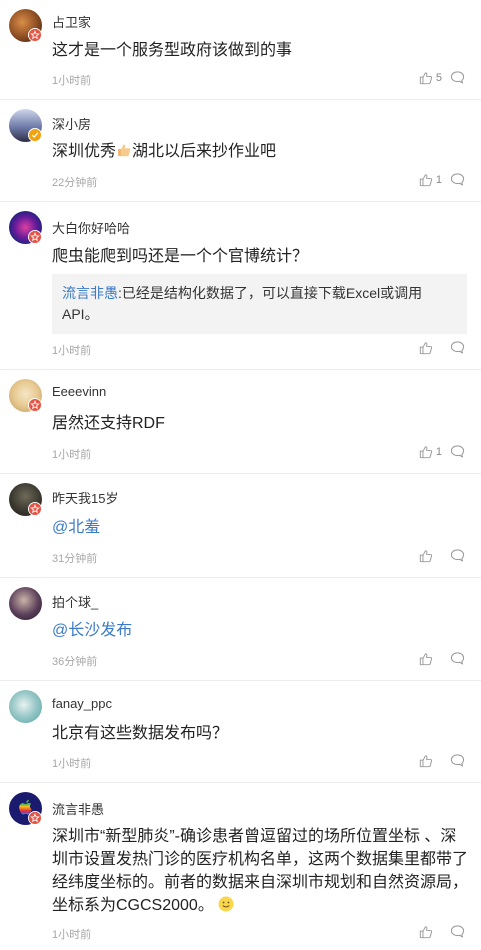  I want to click on username: fanay_ppc, so click(82, 703).